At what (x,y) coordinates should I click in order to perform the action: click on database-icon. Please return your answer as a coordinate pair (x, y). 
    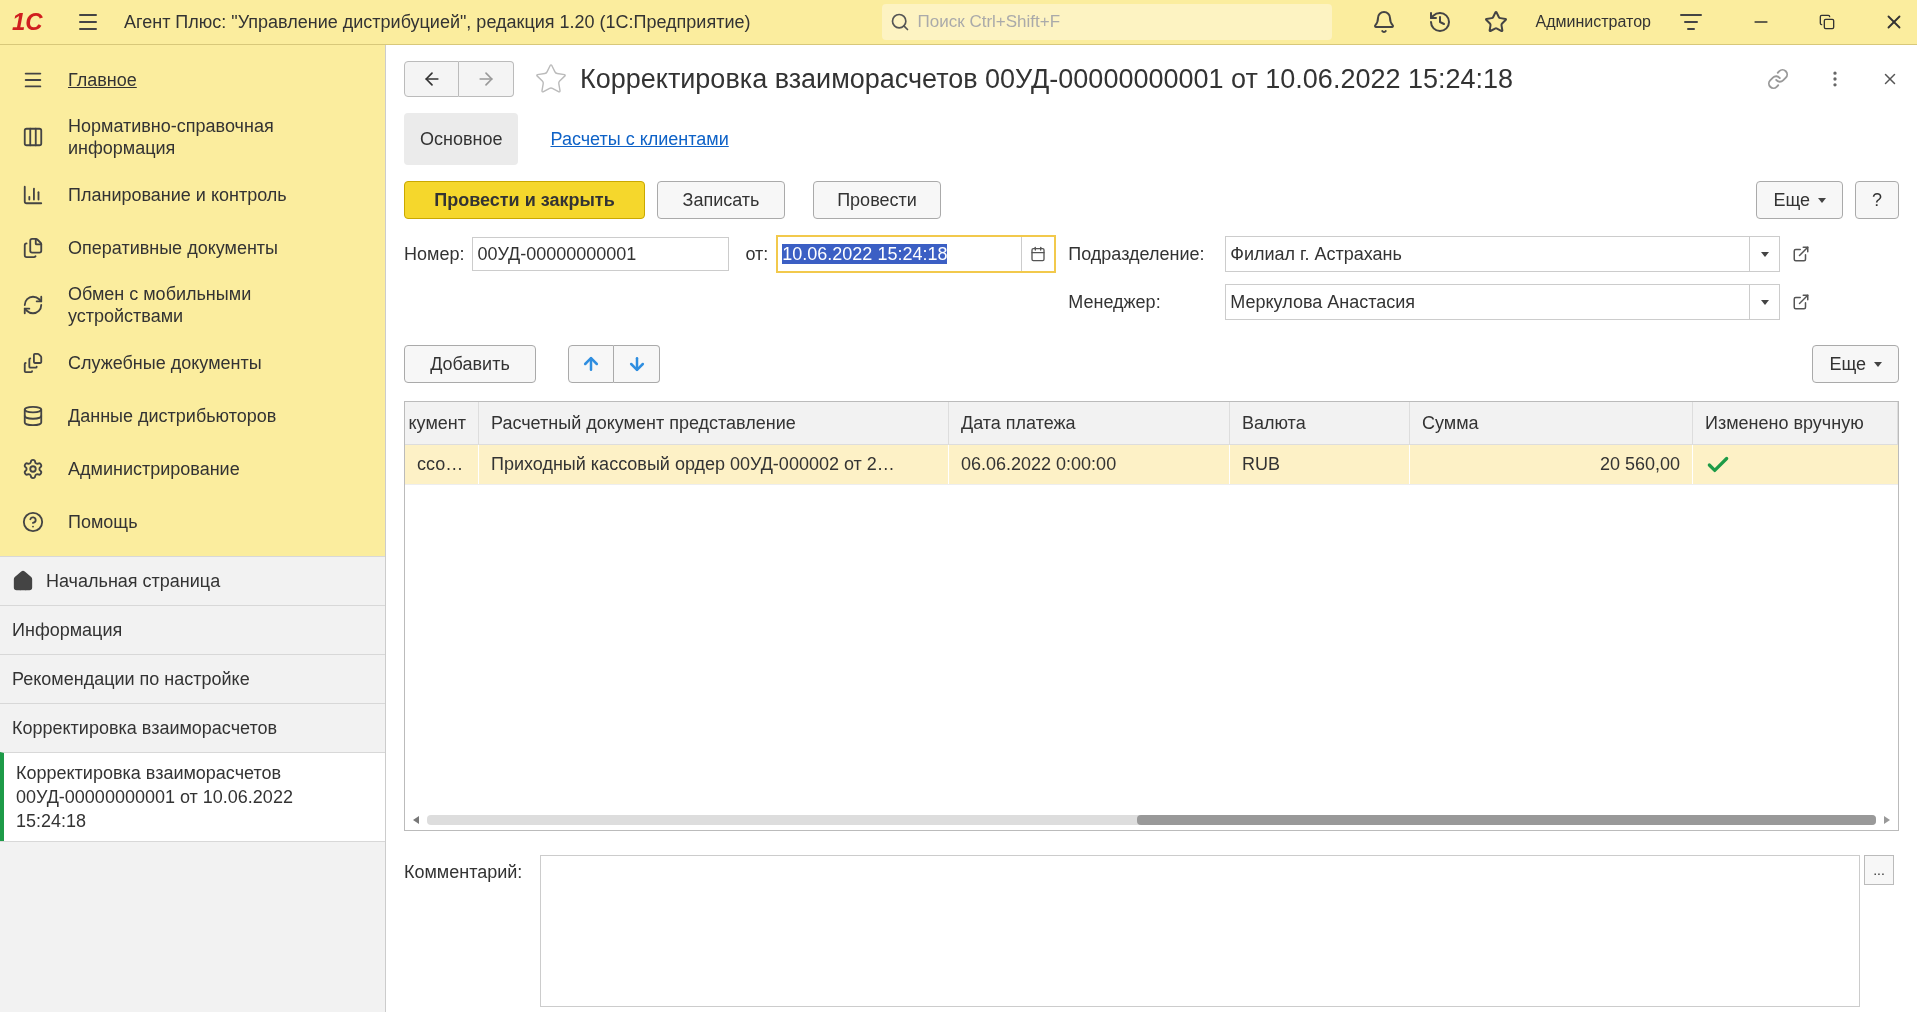
    Looking at the image, I should click on (33, 415).